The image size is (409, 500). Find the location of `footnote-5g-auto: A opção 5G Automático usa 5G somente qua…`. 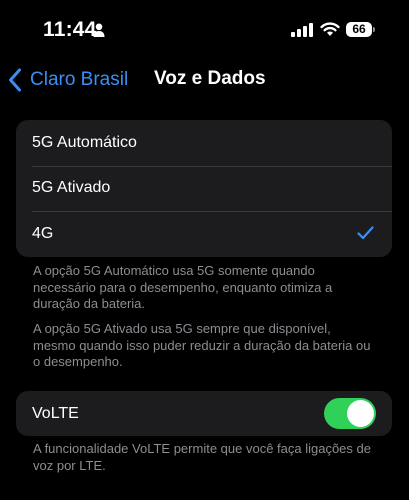

footnote-5g-auto: A opção 5G Automático usa 5G somente qua… is located at coordinates (183, 287).